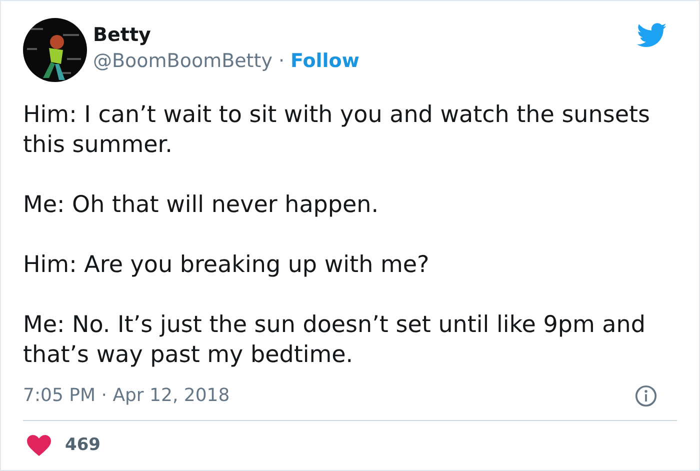 The width and height of the screenshot is (700, 471). What do you see at coordinates (182, 61) in the screenshot?
I see `author-handle: @BoomBoomBetty` at bounding box center [182, 61].